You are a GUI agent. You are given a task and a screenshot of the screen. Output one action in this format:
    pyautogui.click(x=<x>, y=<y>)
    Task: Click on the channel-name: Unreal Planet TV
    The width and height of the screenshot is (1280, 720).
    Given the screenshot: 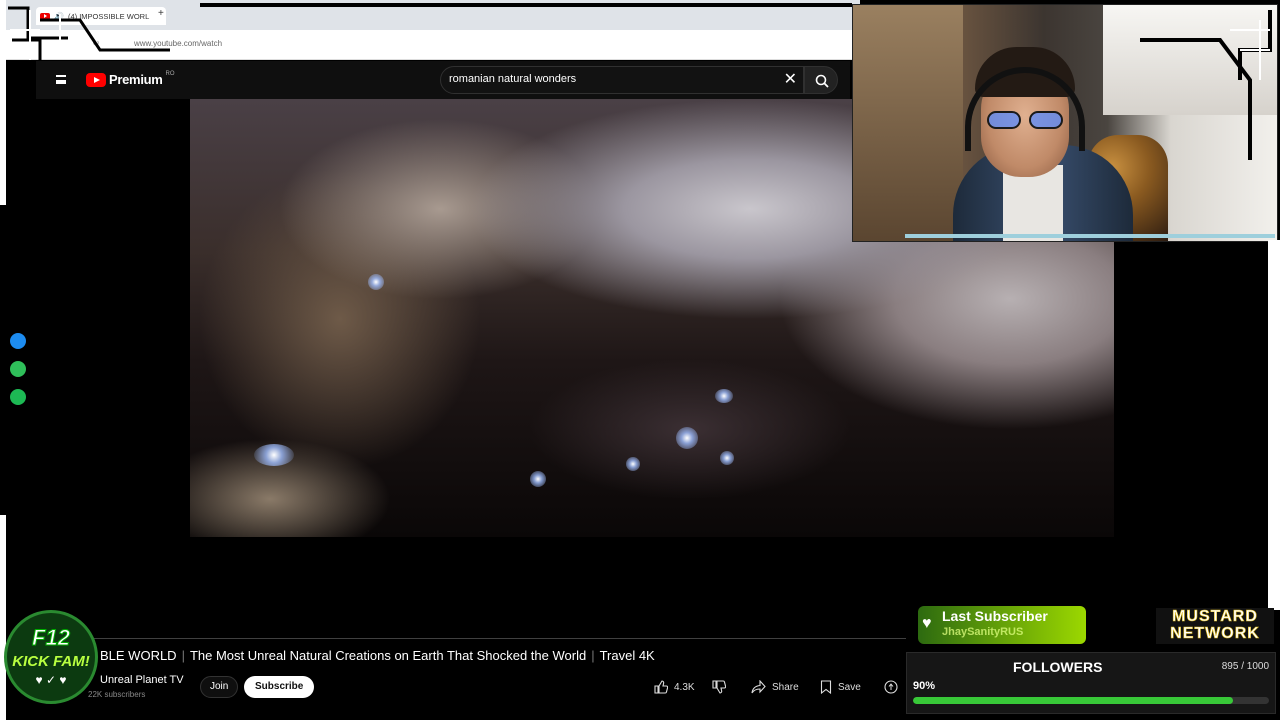 What is the action you would take?
    pyautogui.click(x=142, y=680)
    